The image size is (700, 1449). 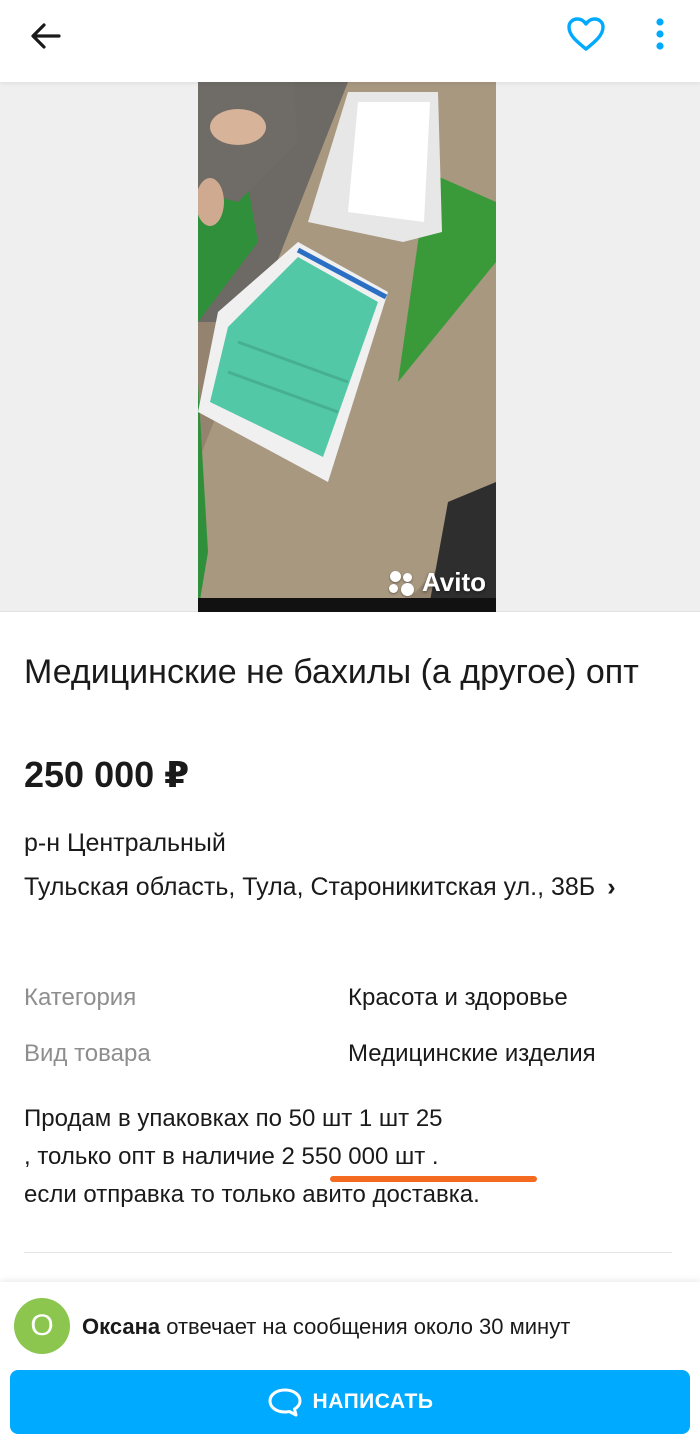 I want to click on chevron-right-icon: ›, so click(x=611, y=887).